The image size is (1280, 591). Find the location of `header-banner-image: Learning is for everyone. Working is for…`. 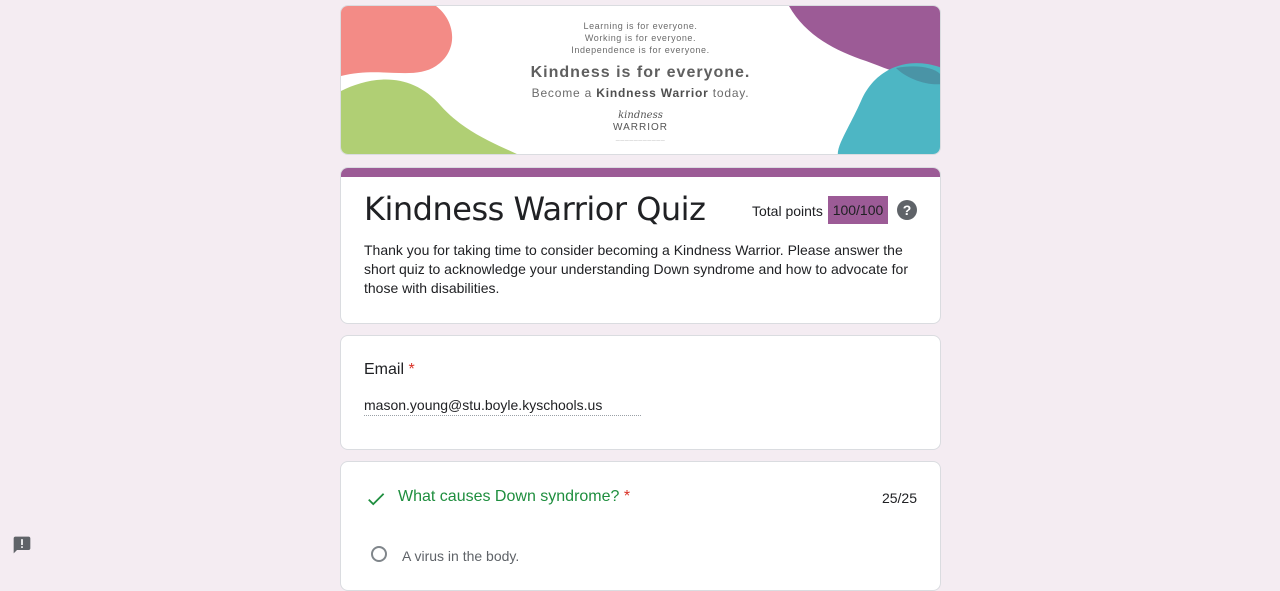

header-banner-image: Learning is for everyone. Working is for… is located at coordinates (640, 80).